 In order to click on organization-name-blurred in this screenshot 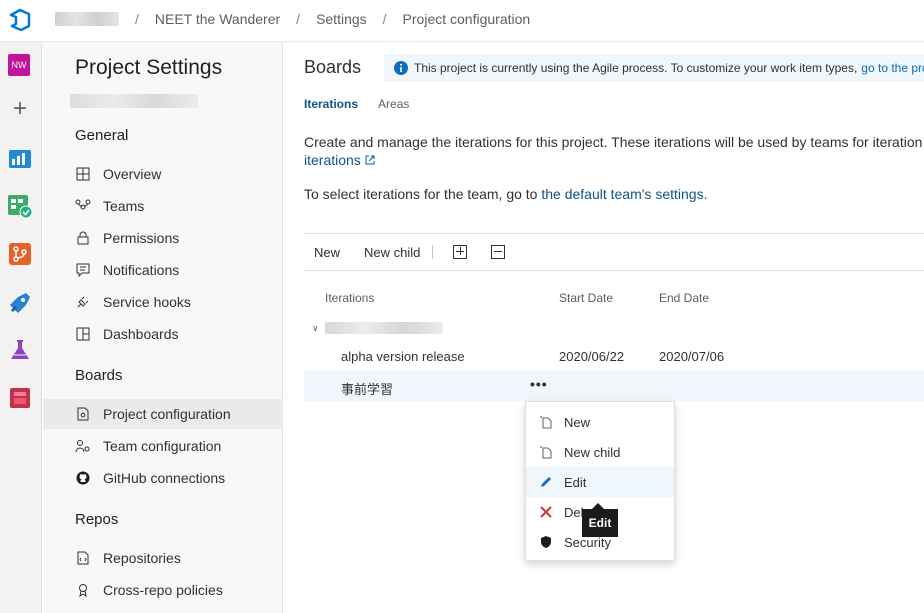, I will do `click(87, 19)`.